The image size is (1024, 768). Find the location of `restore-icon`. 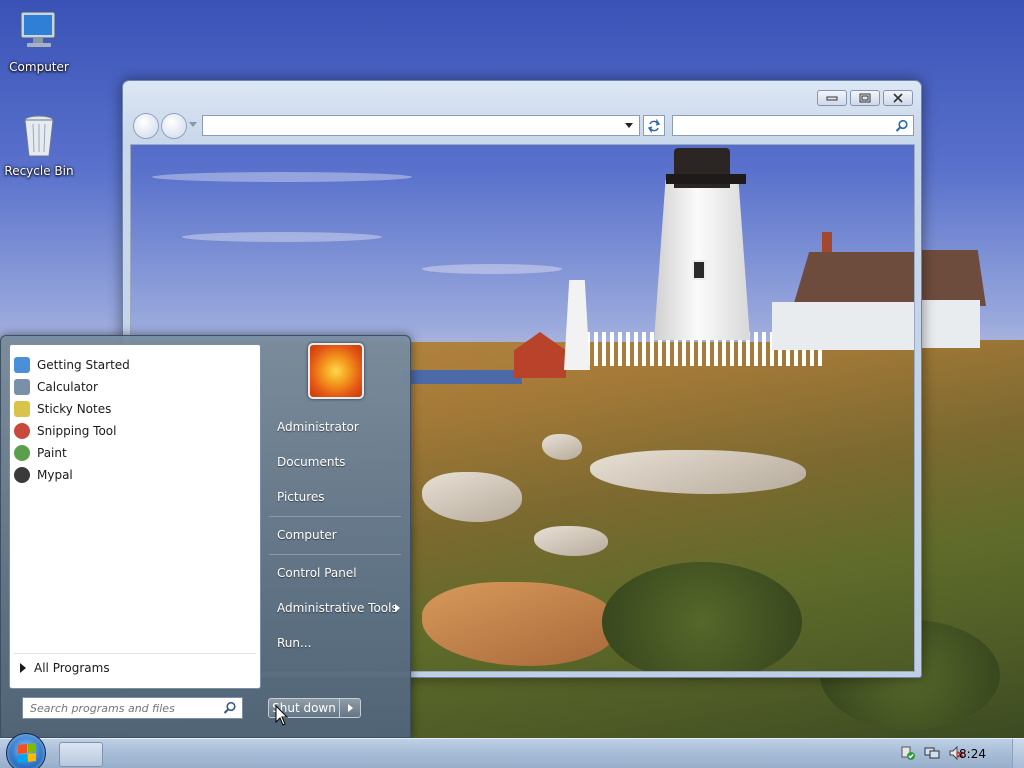

restore-icon is located at coordinates (865, 98).